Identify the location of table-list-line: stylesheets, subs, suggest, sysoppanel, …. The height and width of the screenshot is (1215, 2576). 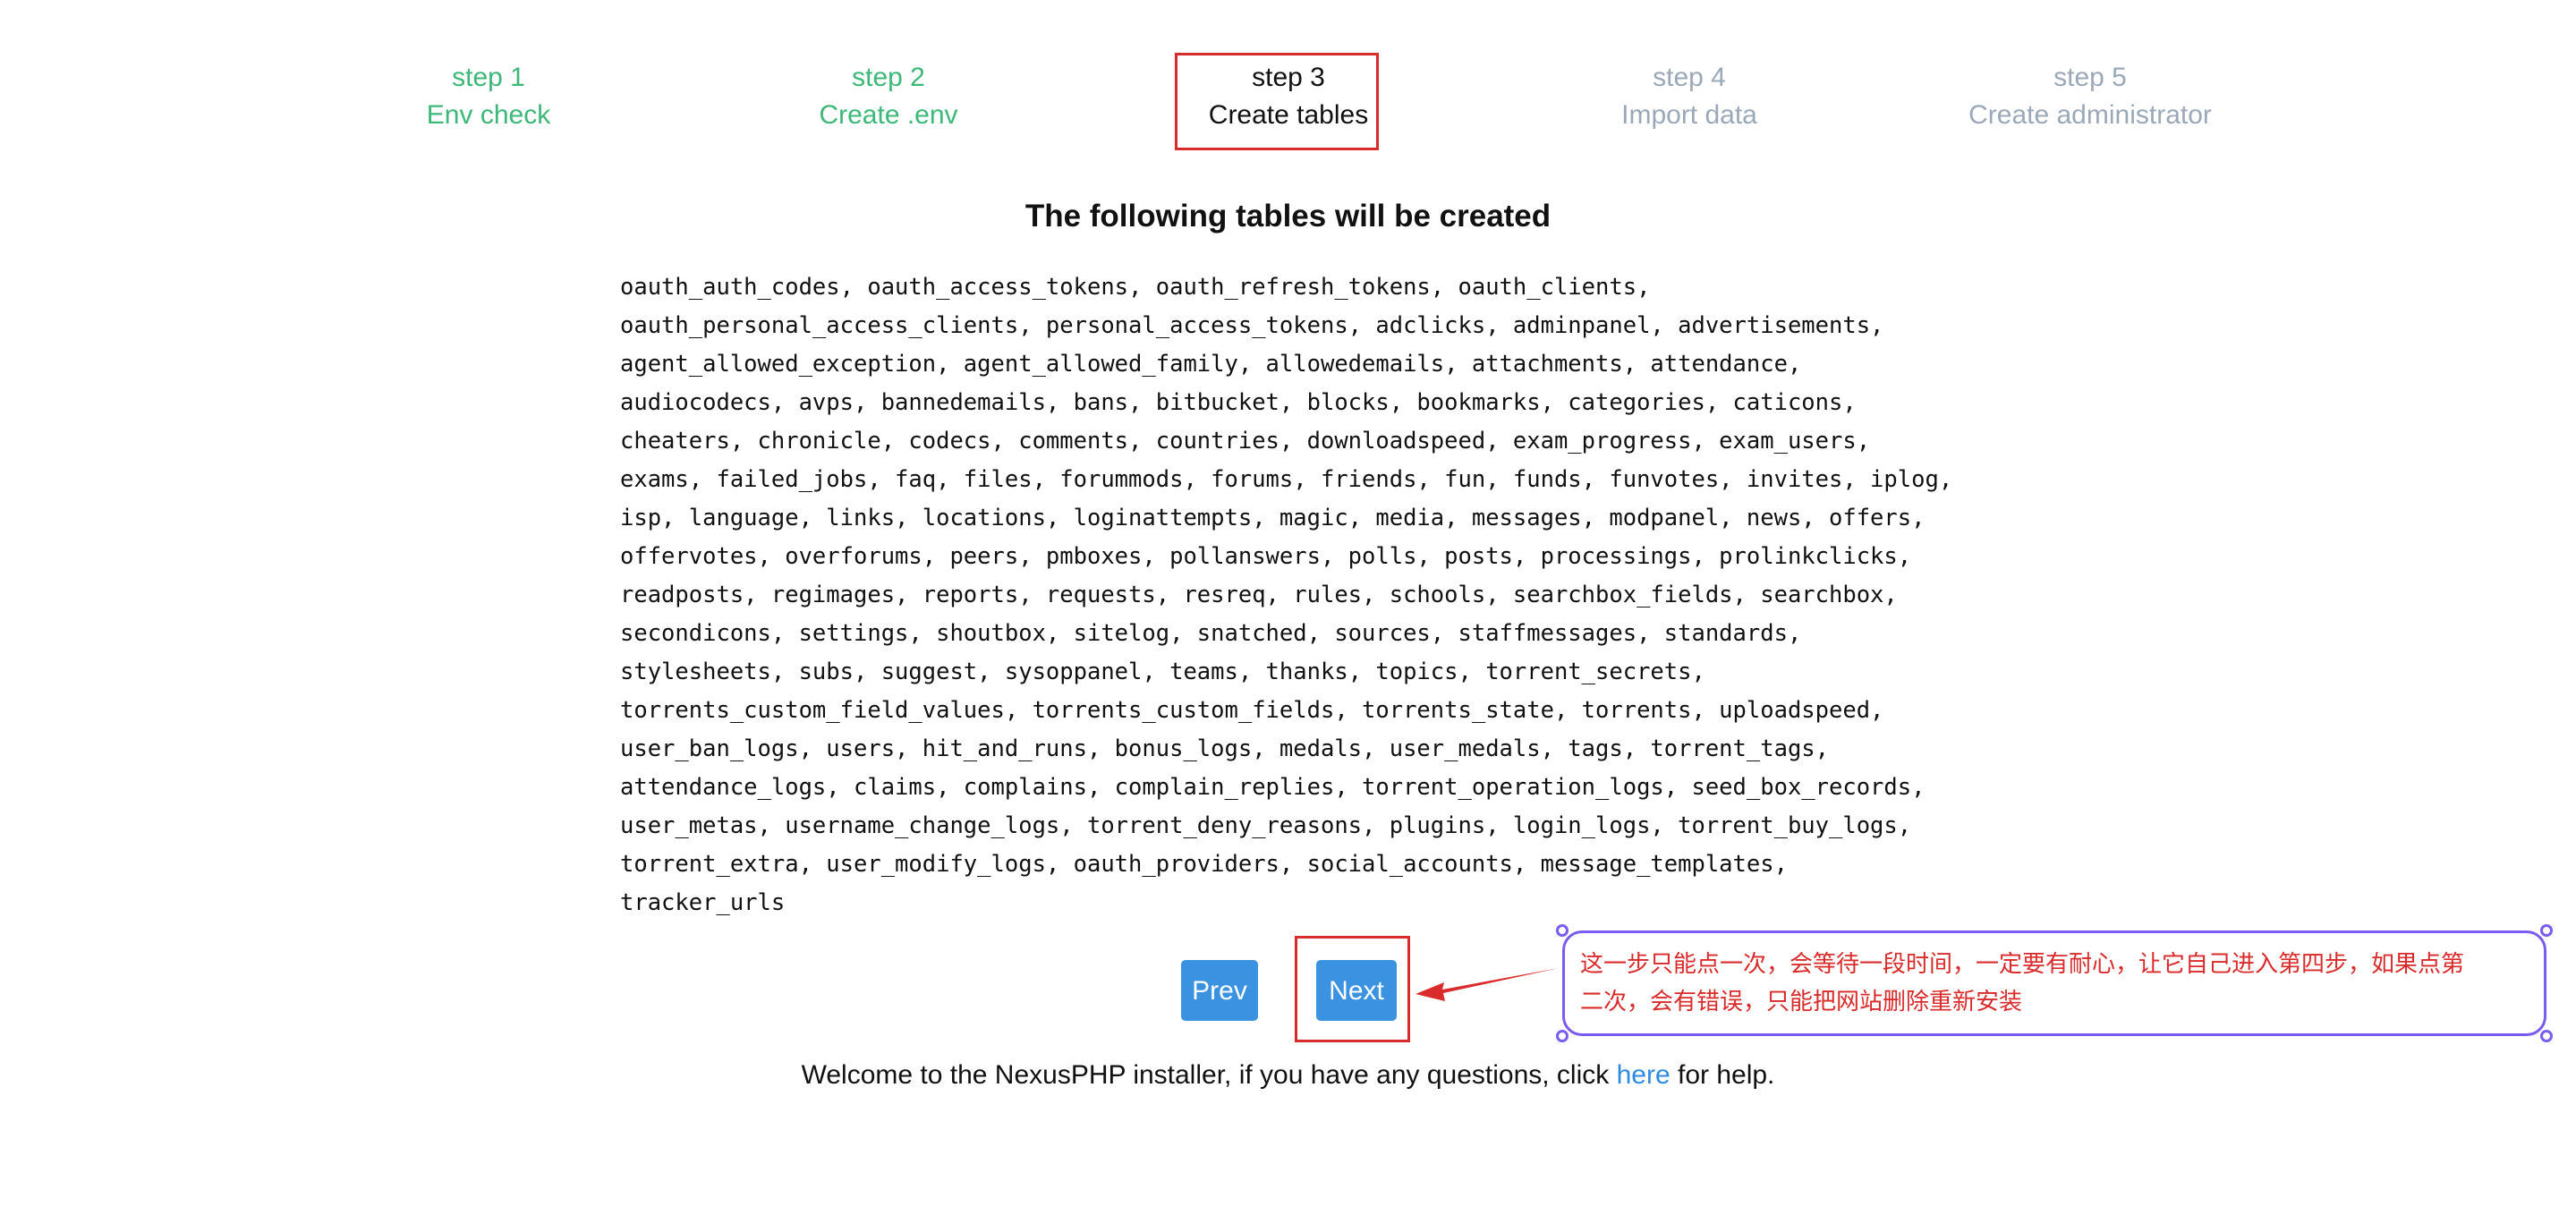
(1162, 672).